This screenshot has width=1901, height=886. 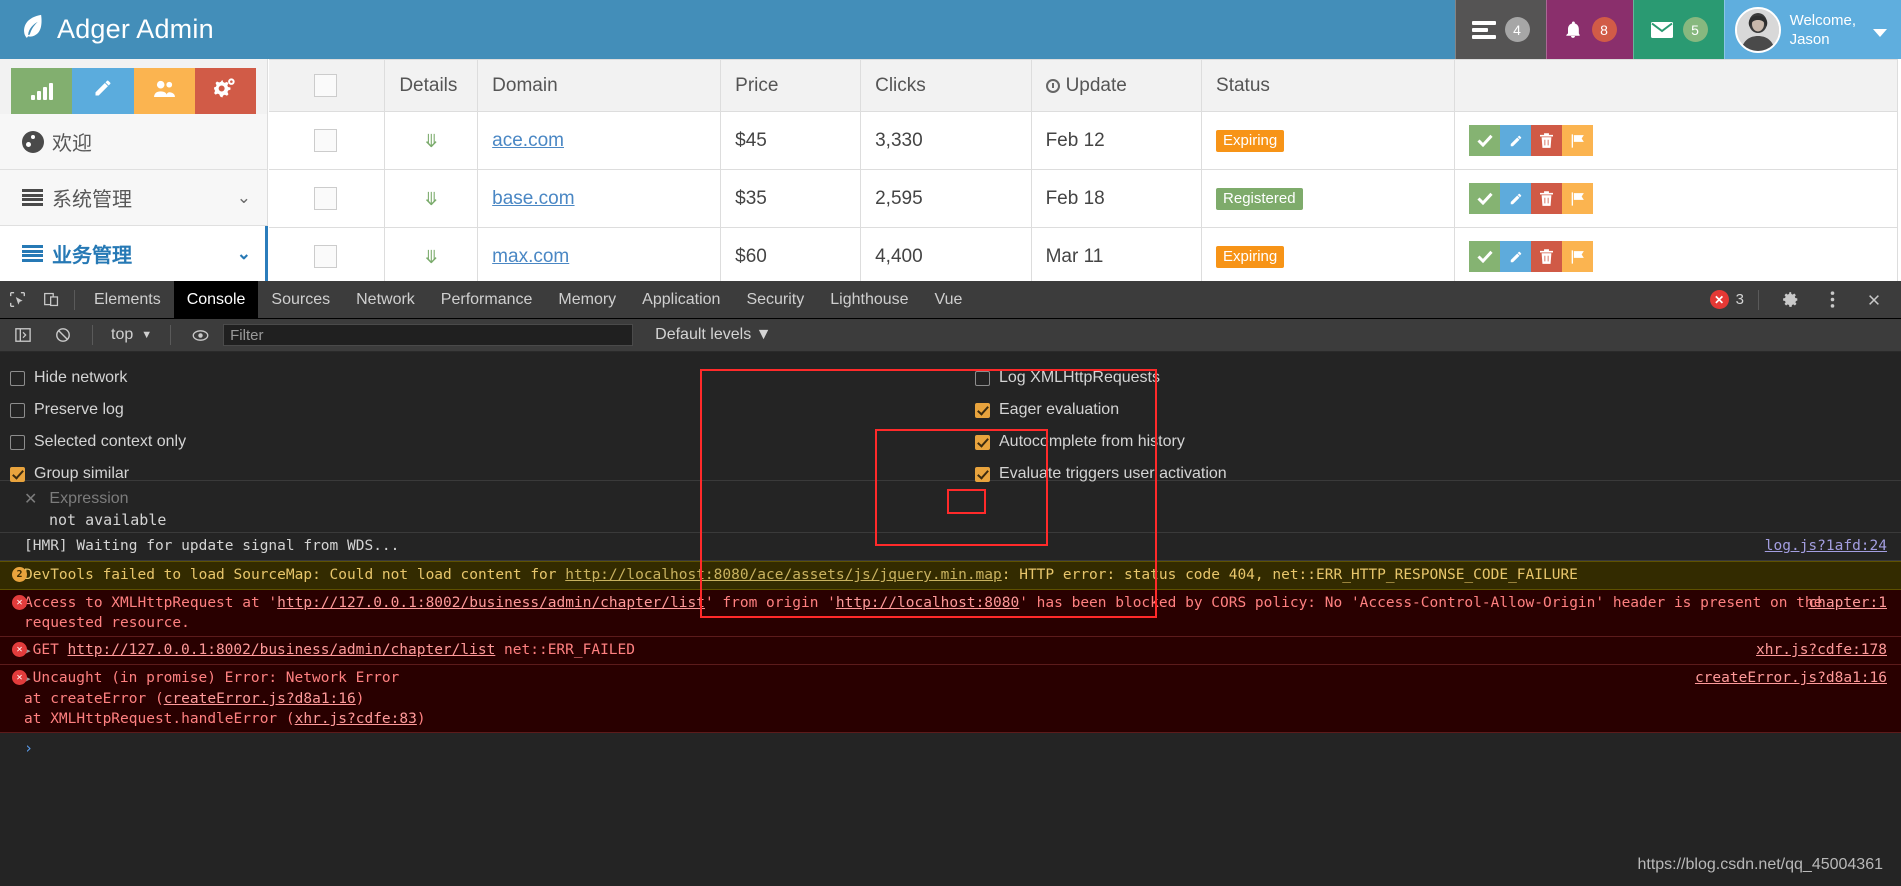 What do you see at coordinates (107, 30) in the screenshot?
I see `brand-logo: Adger Admin` at bounding box center [107, 30].